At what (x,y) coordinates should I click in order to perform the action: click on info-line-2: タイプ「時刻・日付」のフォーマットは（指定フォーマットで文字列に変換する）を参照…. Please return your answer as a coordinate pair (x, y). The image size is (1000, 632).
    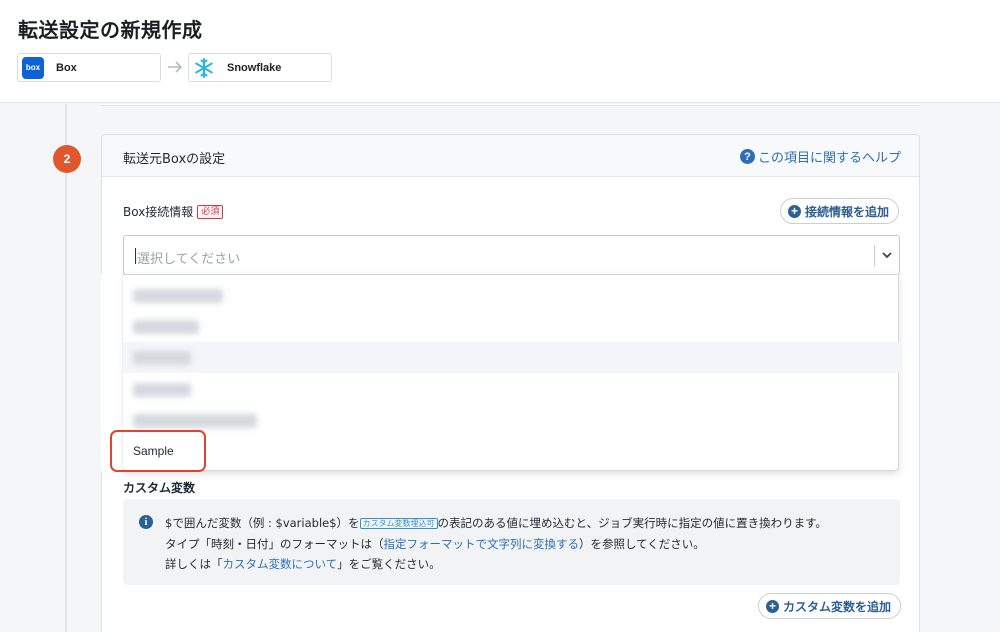
    Looking at the image, I should click on (435, 544).